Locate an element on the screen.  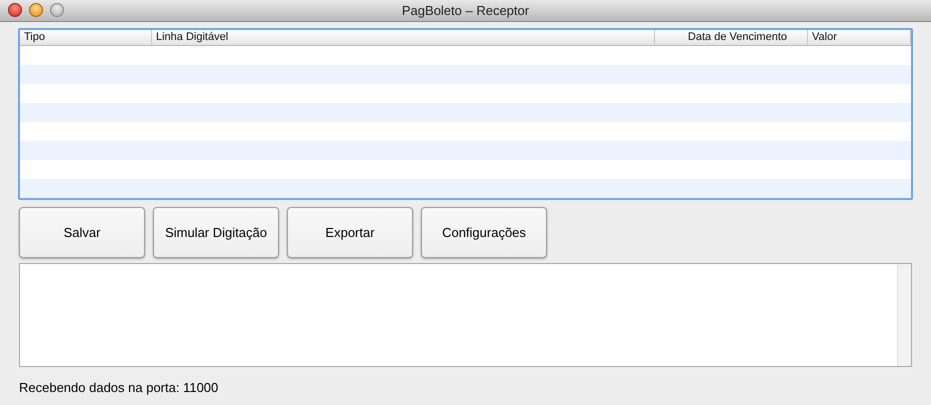
column-header: Data de Vencimento is located at coordinates (737, 38).